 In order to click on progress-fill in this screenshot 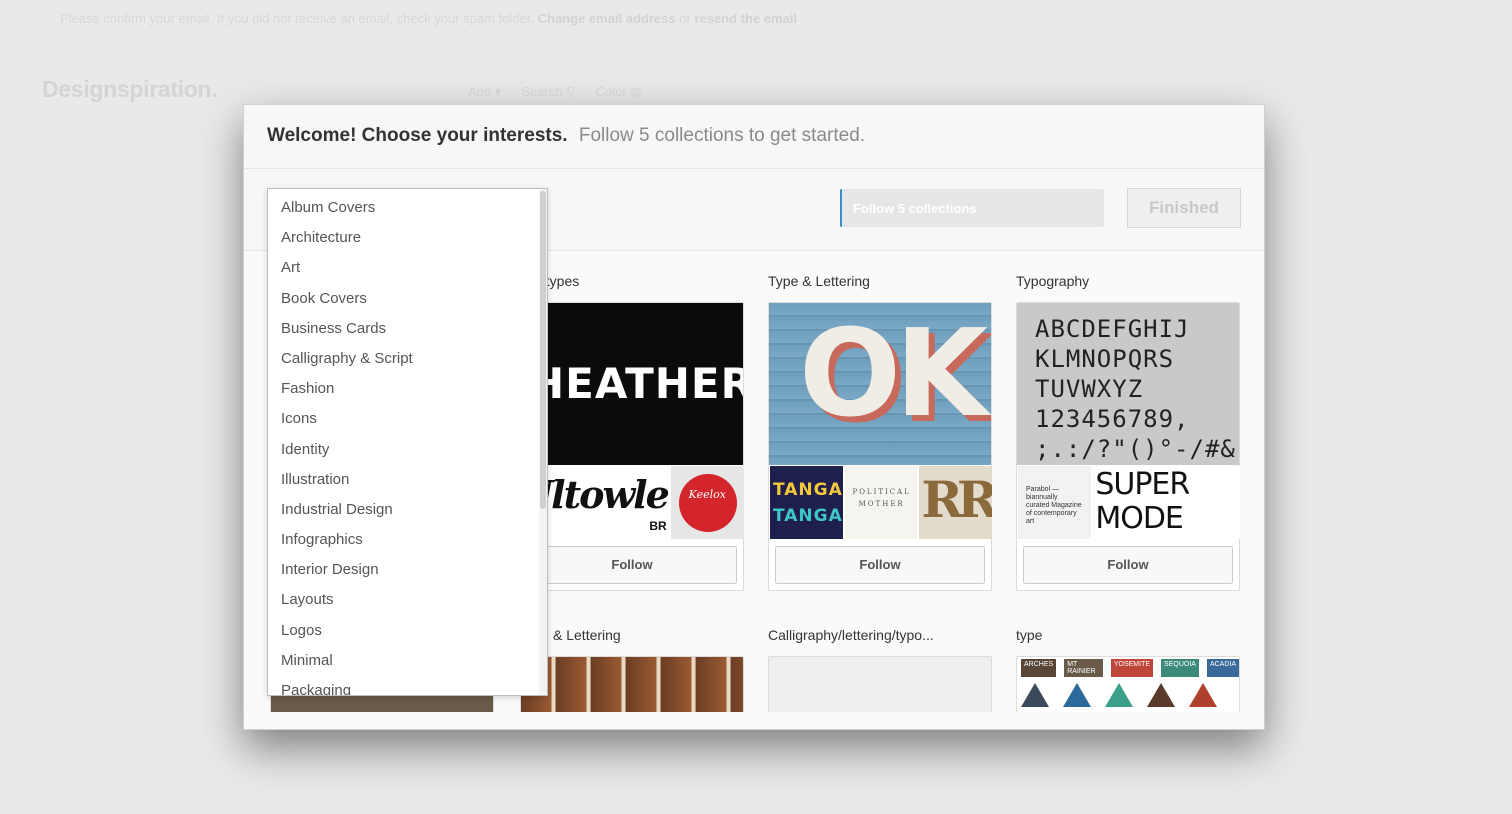, I will do `click(841, 208)`.